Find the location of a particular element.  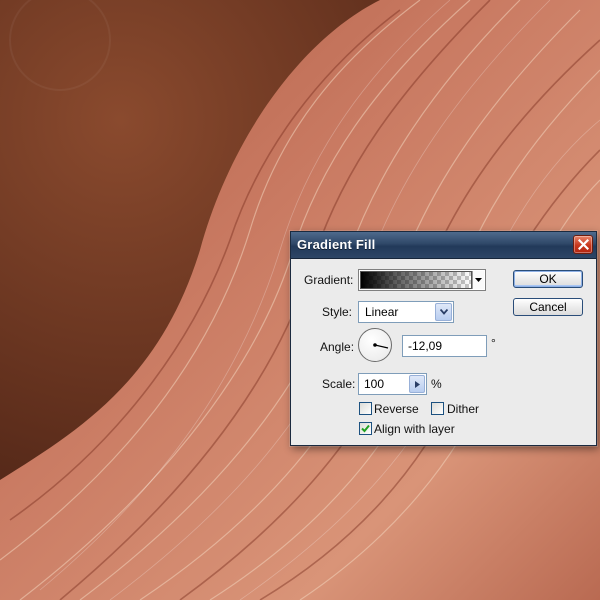

style-select-value: Linear is located at coordinates (382, 312).